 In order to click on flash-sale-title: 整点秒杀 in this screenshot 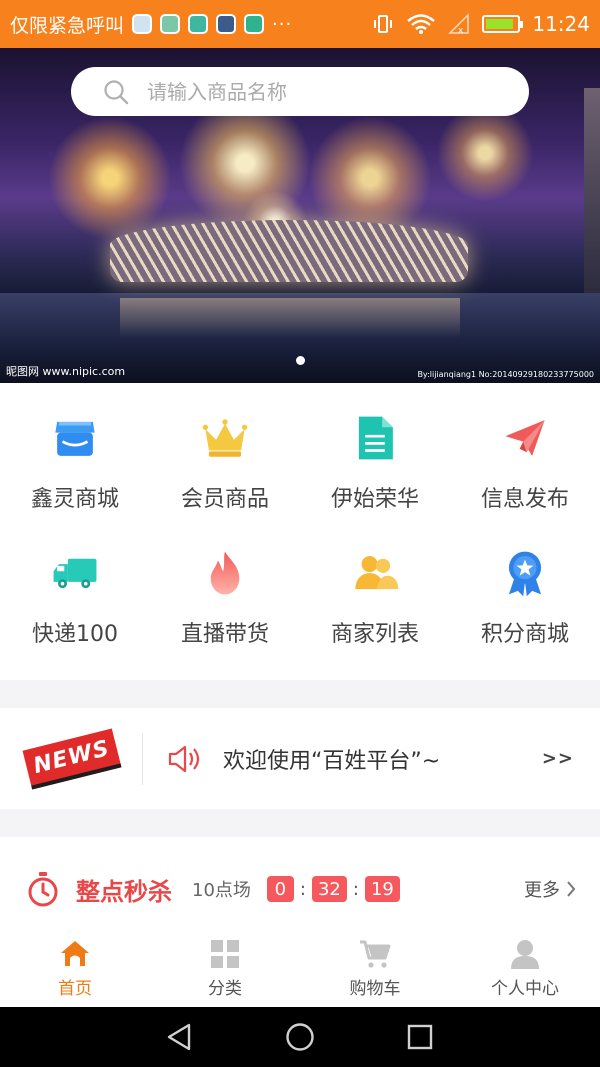, I will do `click(124, 891)`.